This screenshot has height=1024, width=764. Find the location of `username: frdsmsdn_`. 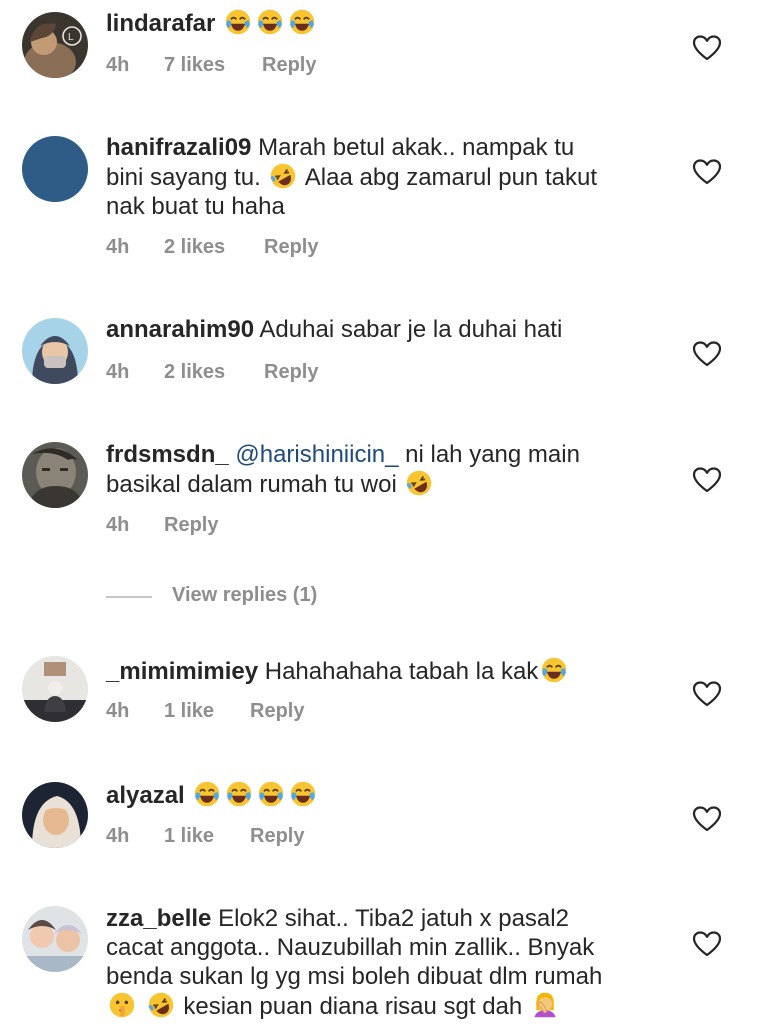

username: frdsmsdn_ is located at coordinates (167, 454).